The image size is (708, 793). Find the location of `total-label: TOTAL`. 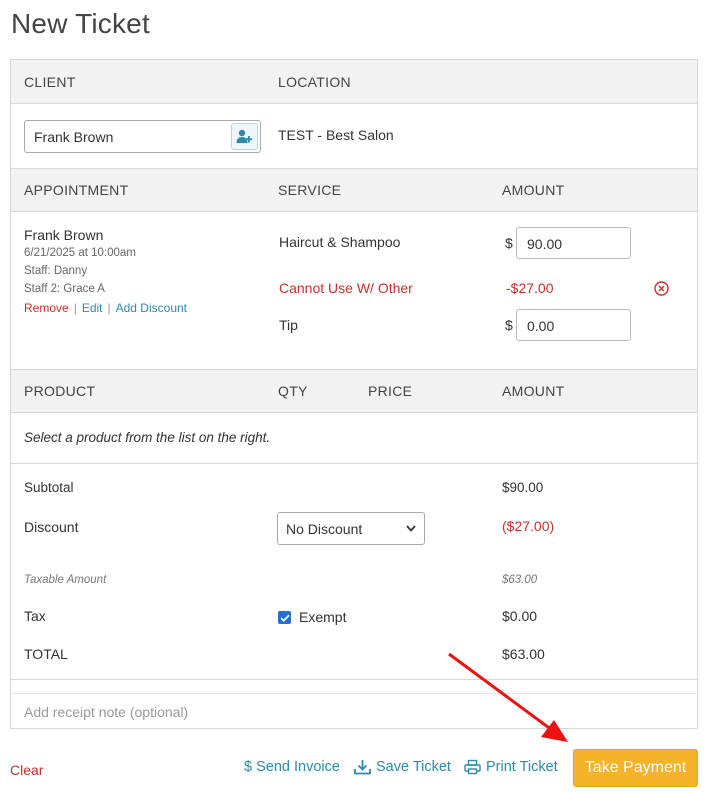

total-label: TOTAL is located at coordinates (46, 654).